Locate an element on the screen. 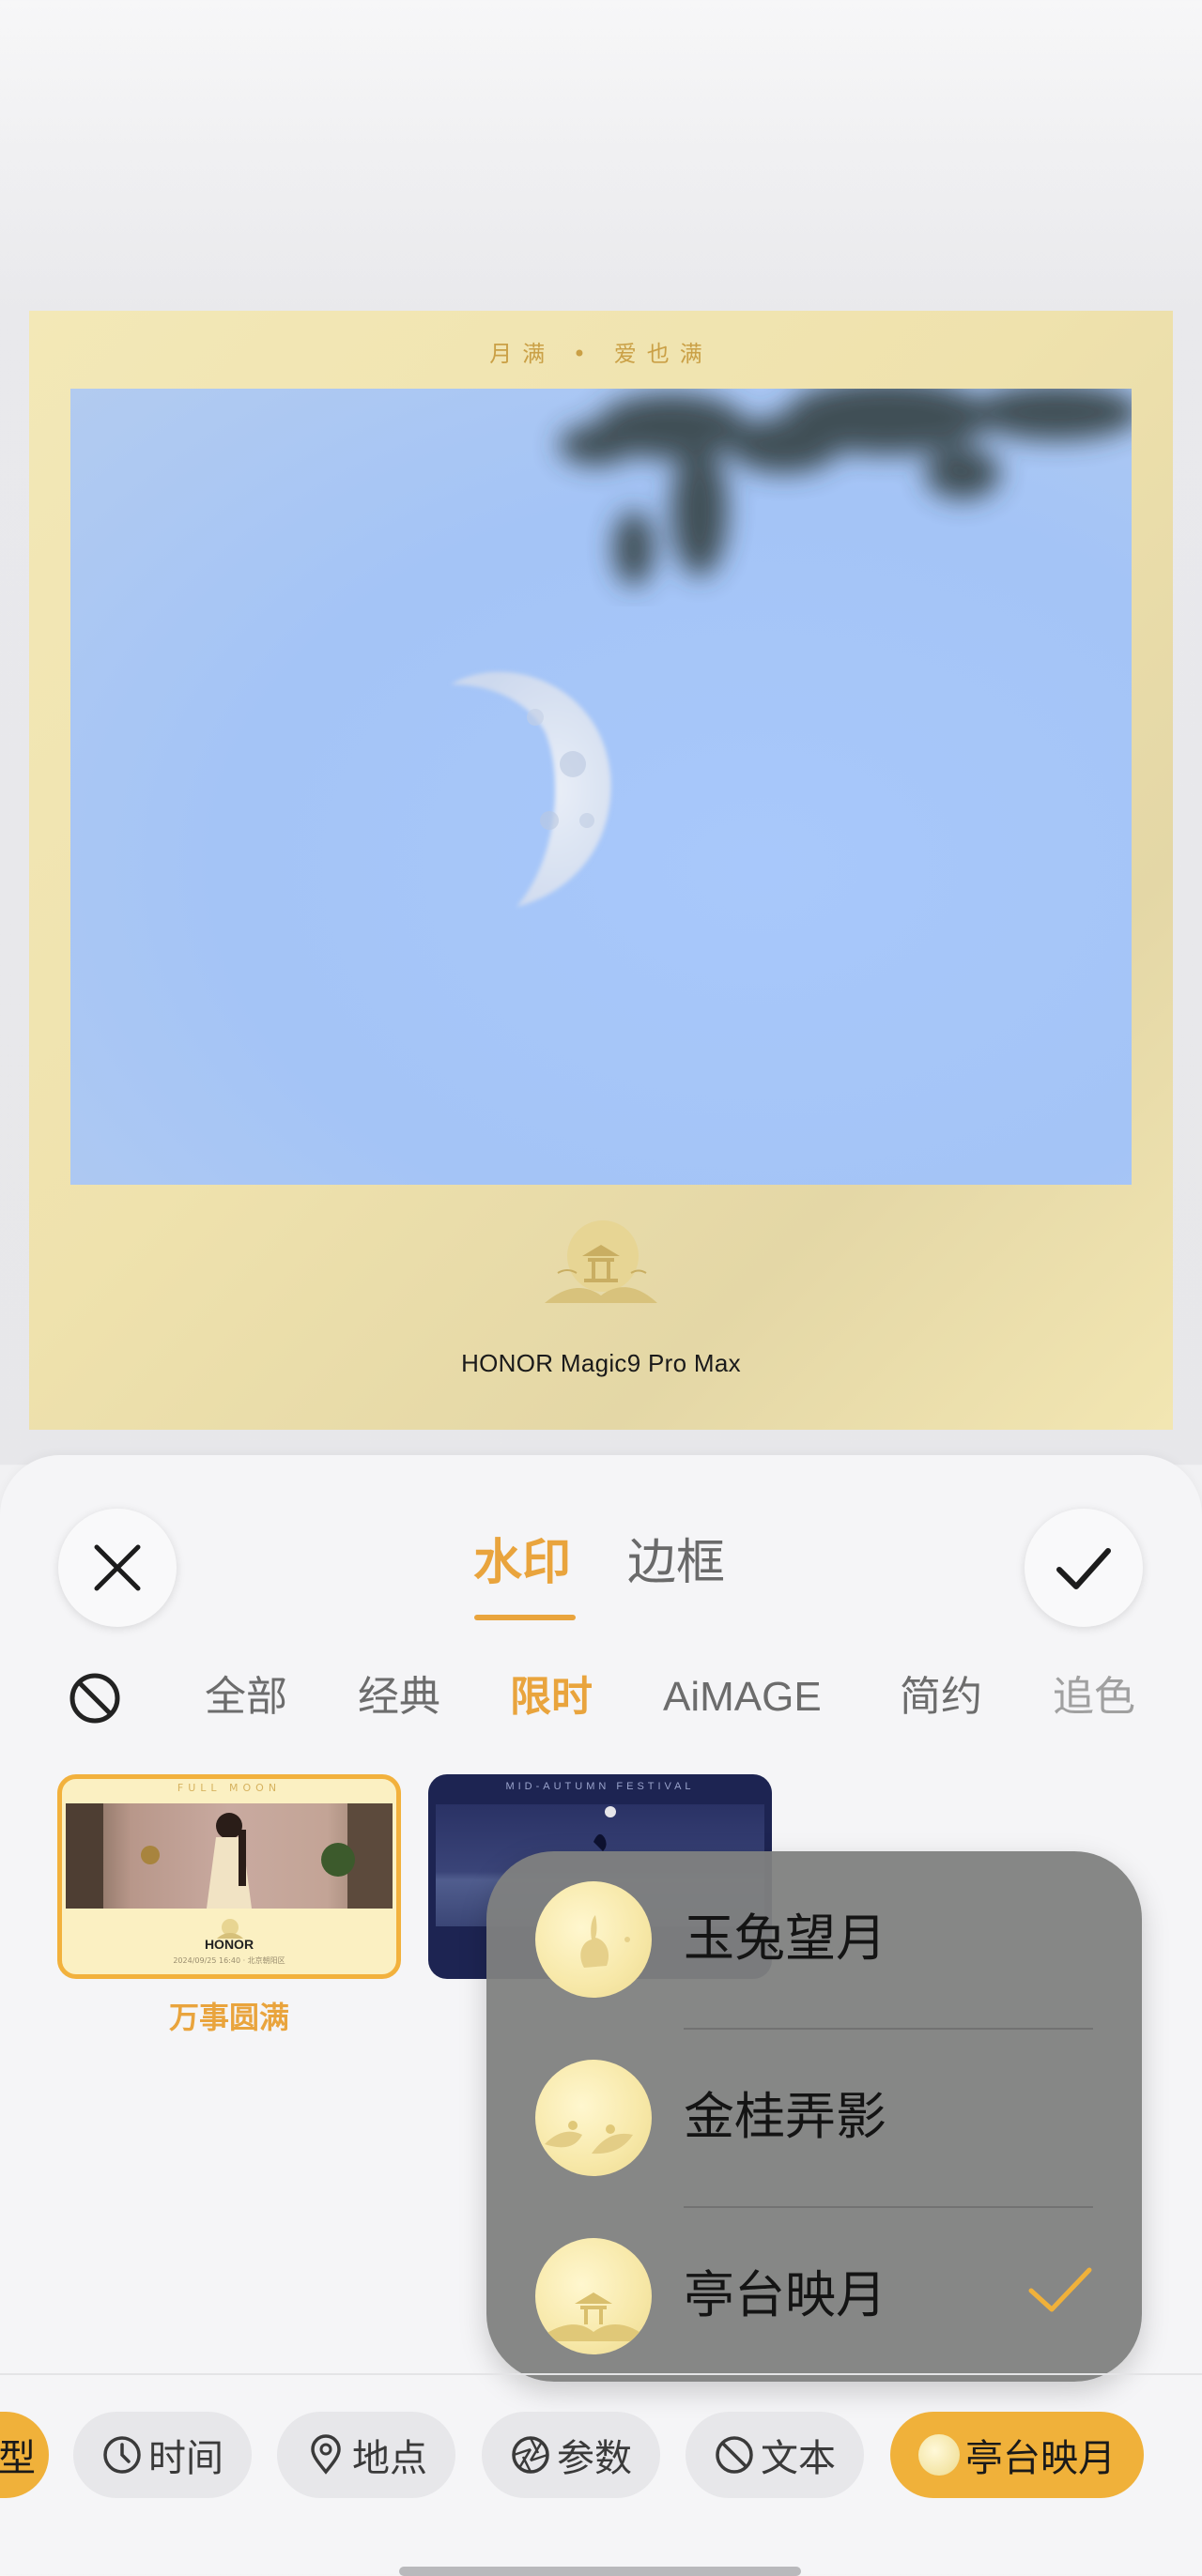 Image resolution: width=1202 pixels, height=2576 pixels. chip-label: 时间 is located at coordinates (185, 2459).